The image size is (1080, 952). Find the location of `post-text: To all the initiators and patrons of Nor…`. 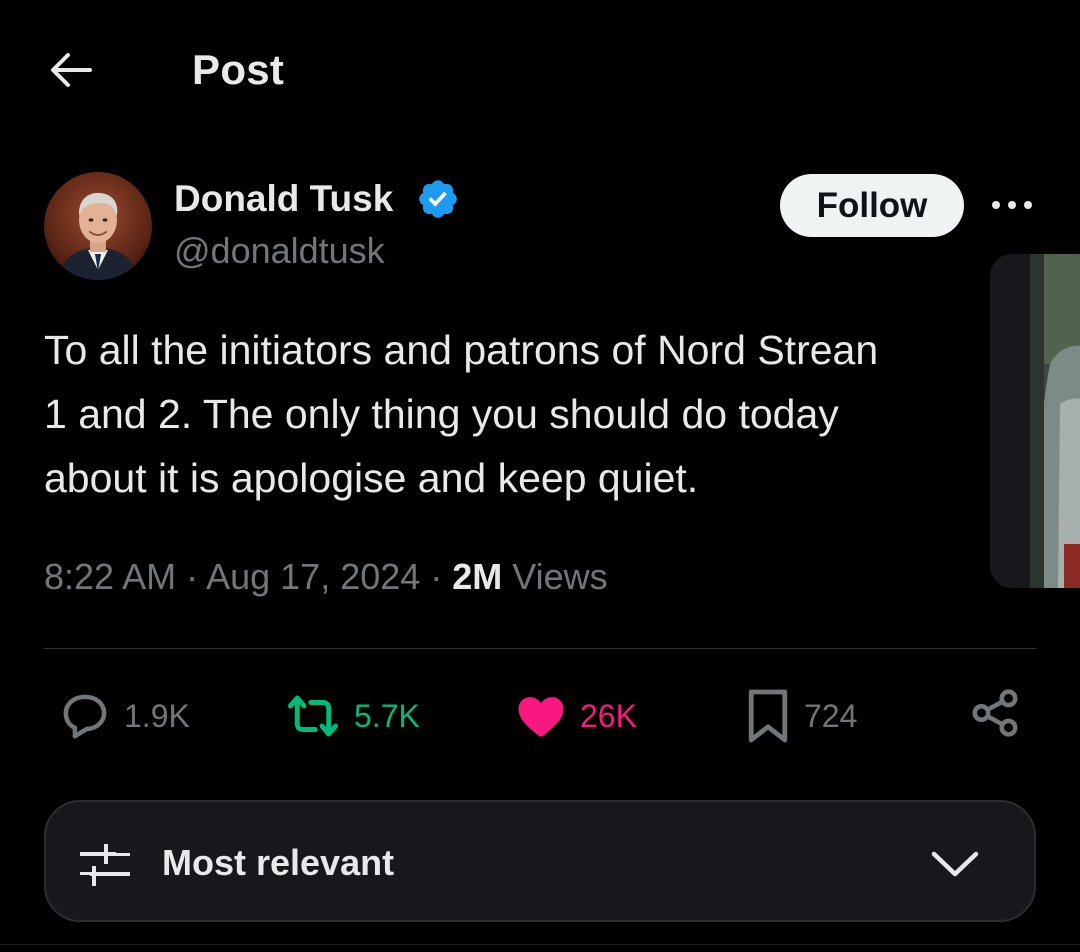

post-text: To all the initiators and patrons of Nor… is located at coordinates (461, 414).